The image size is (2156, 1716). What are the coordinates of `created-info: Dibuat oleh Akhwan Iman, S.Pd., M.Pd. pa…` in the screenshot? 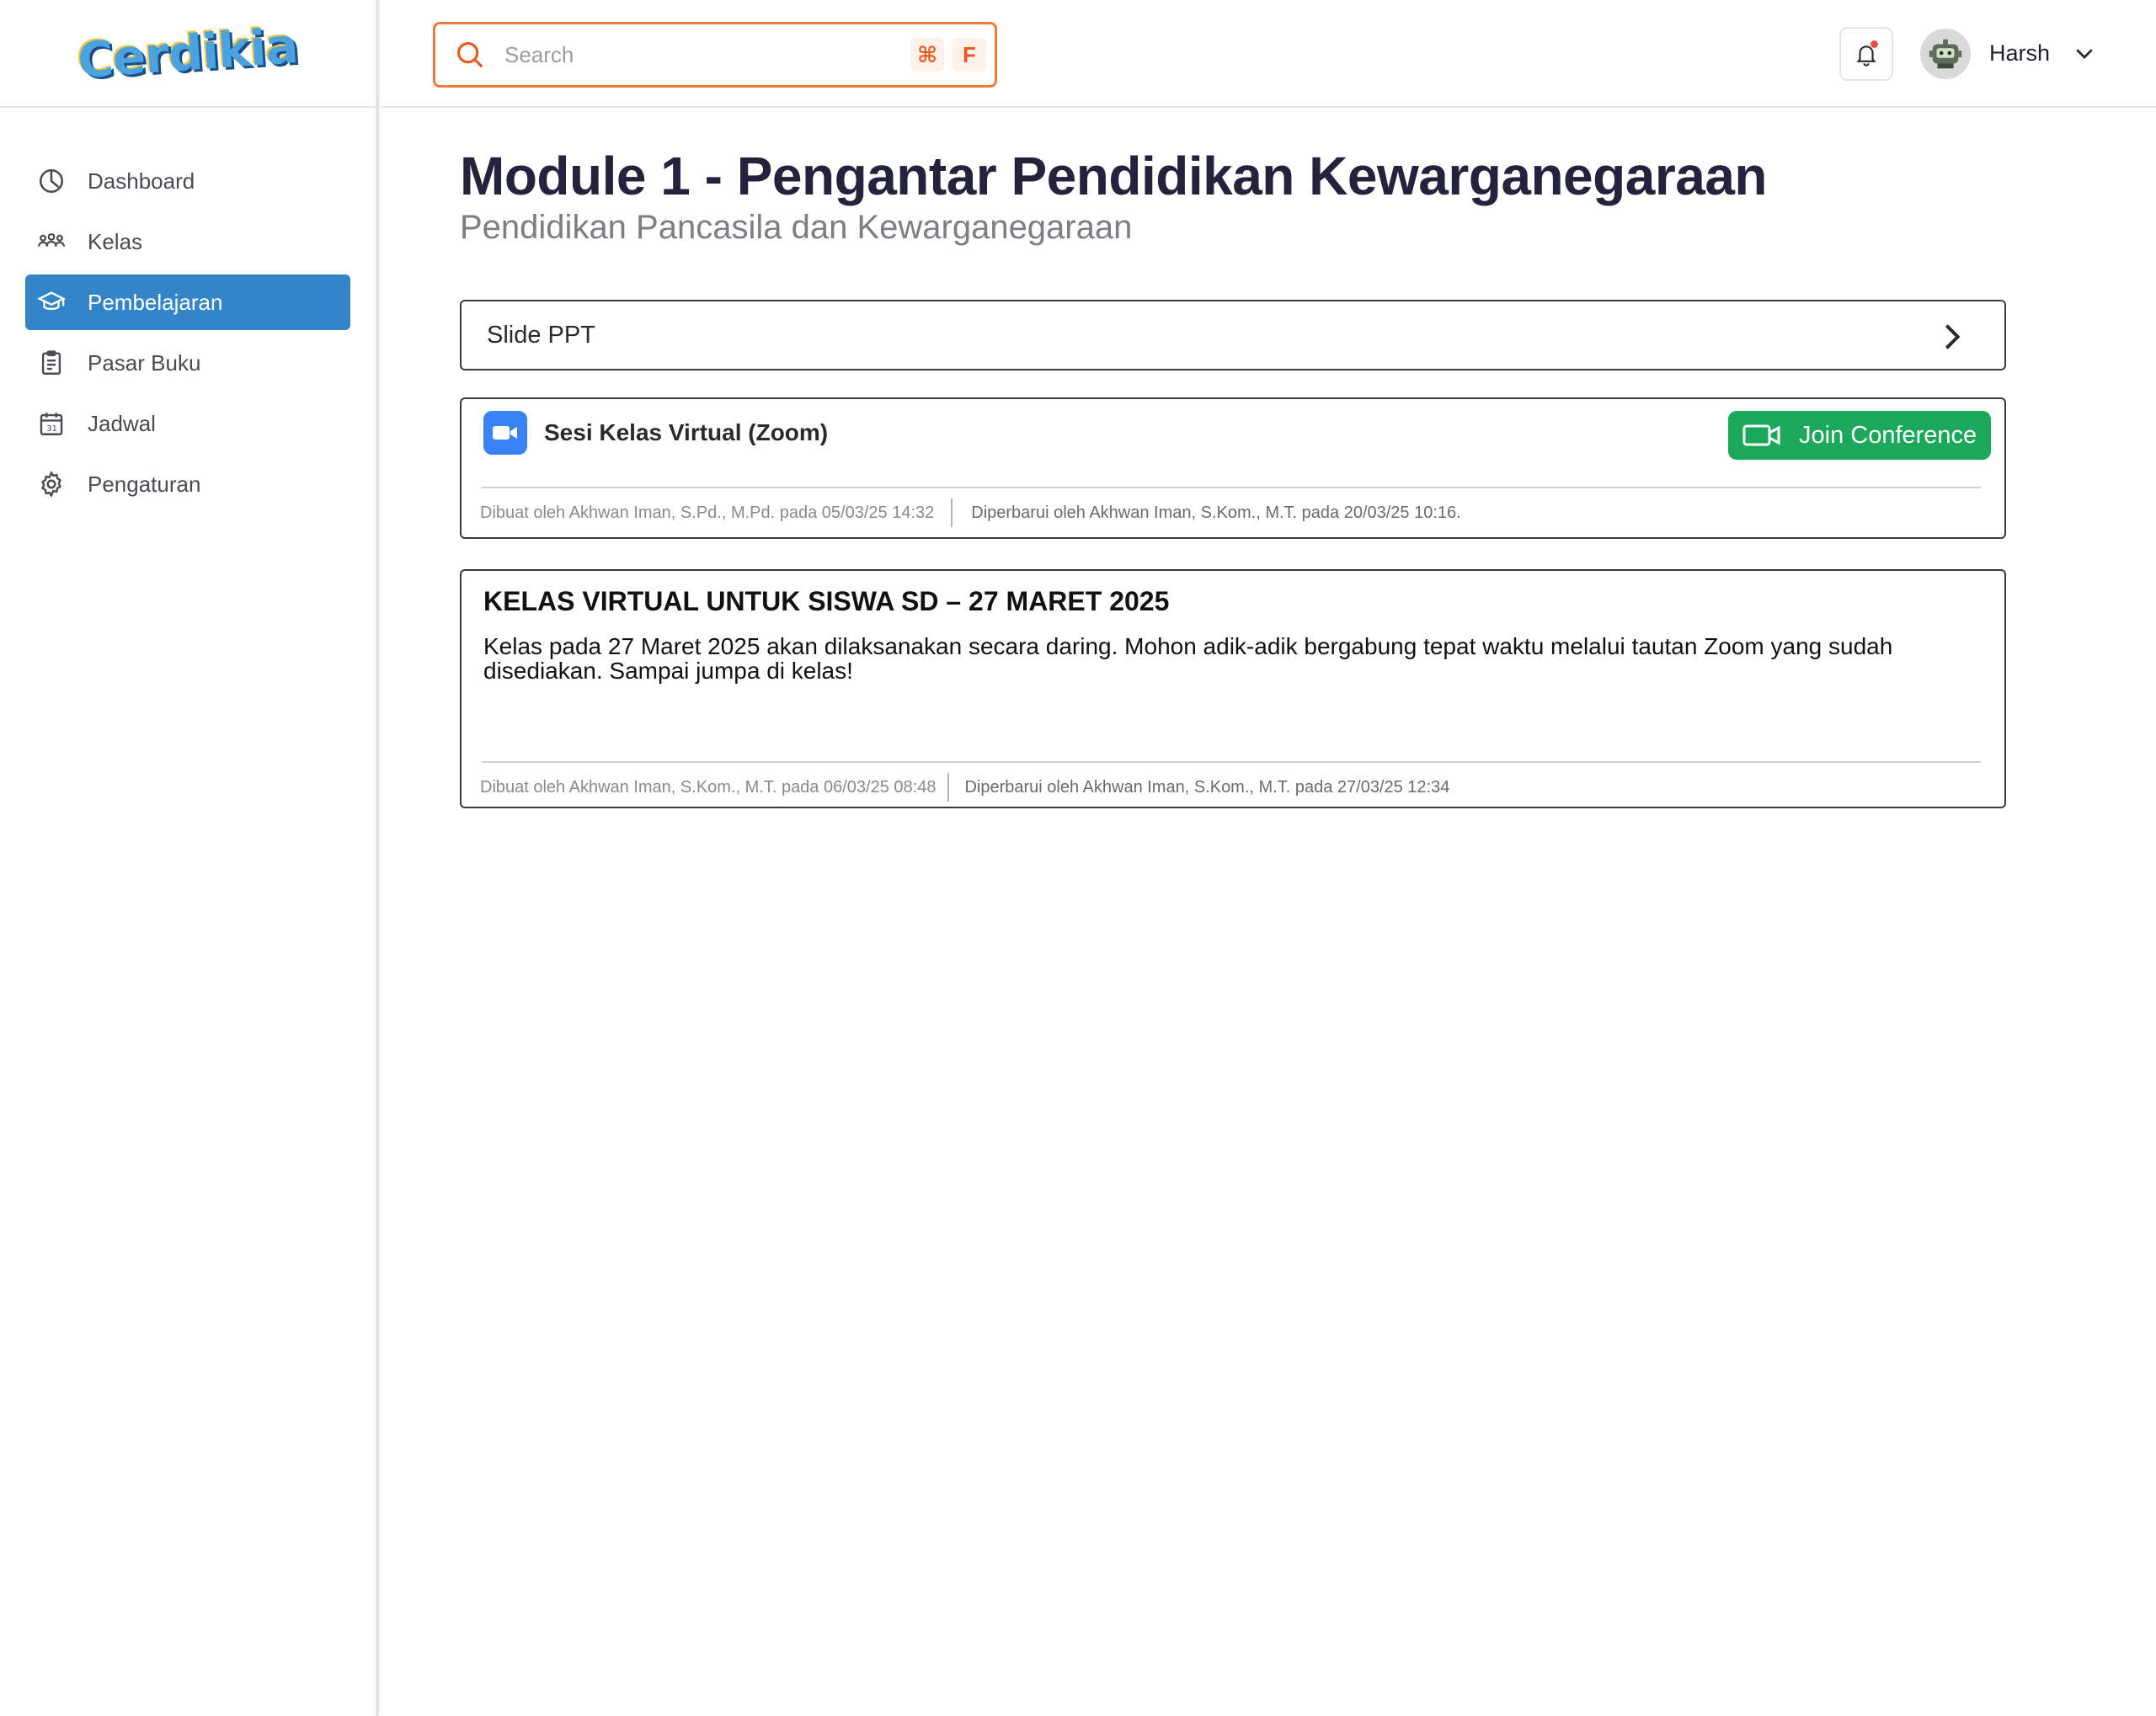 It's located at (707, 512).